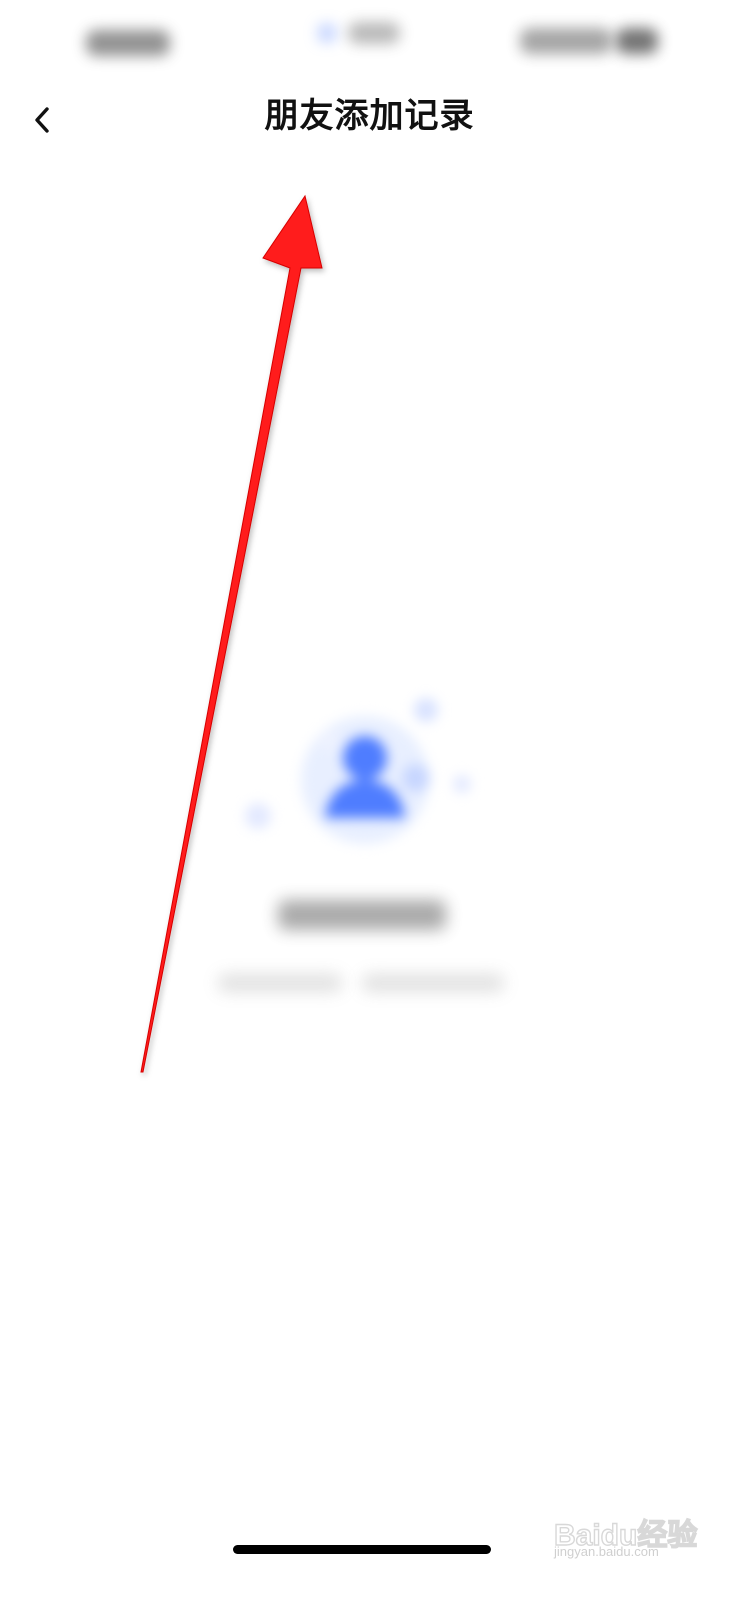  Describe the element at coordinates (327, 33) in the screenshot. I see `status-center-icon` at that location.